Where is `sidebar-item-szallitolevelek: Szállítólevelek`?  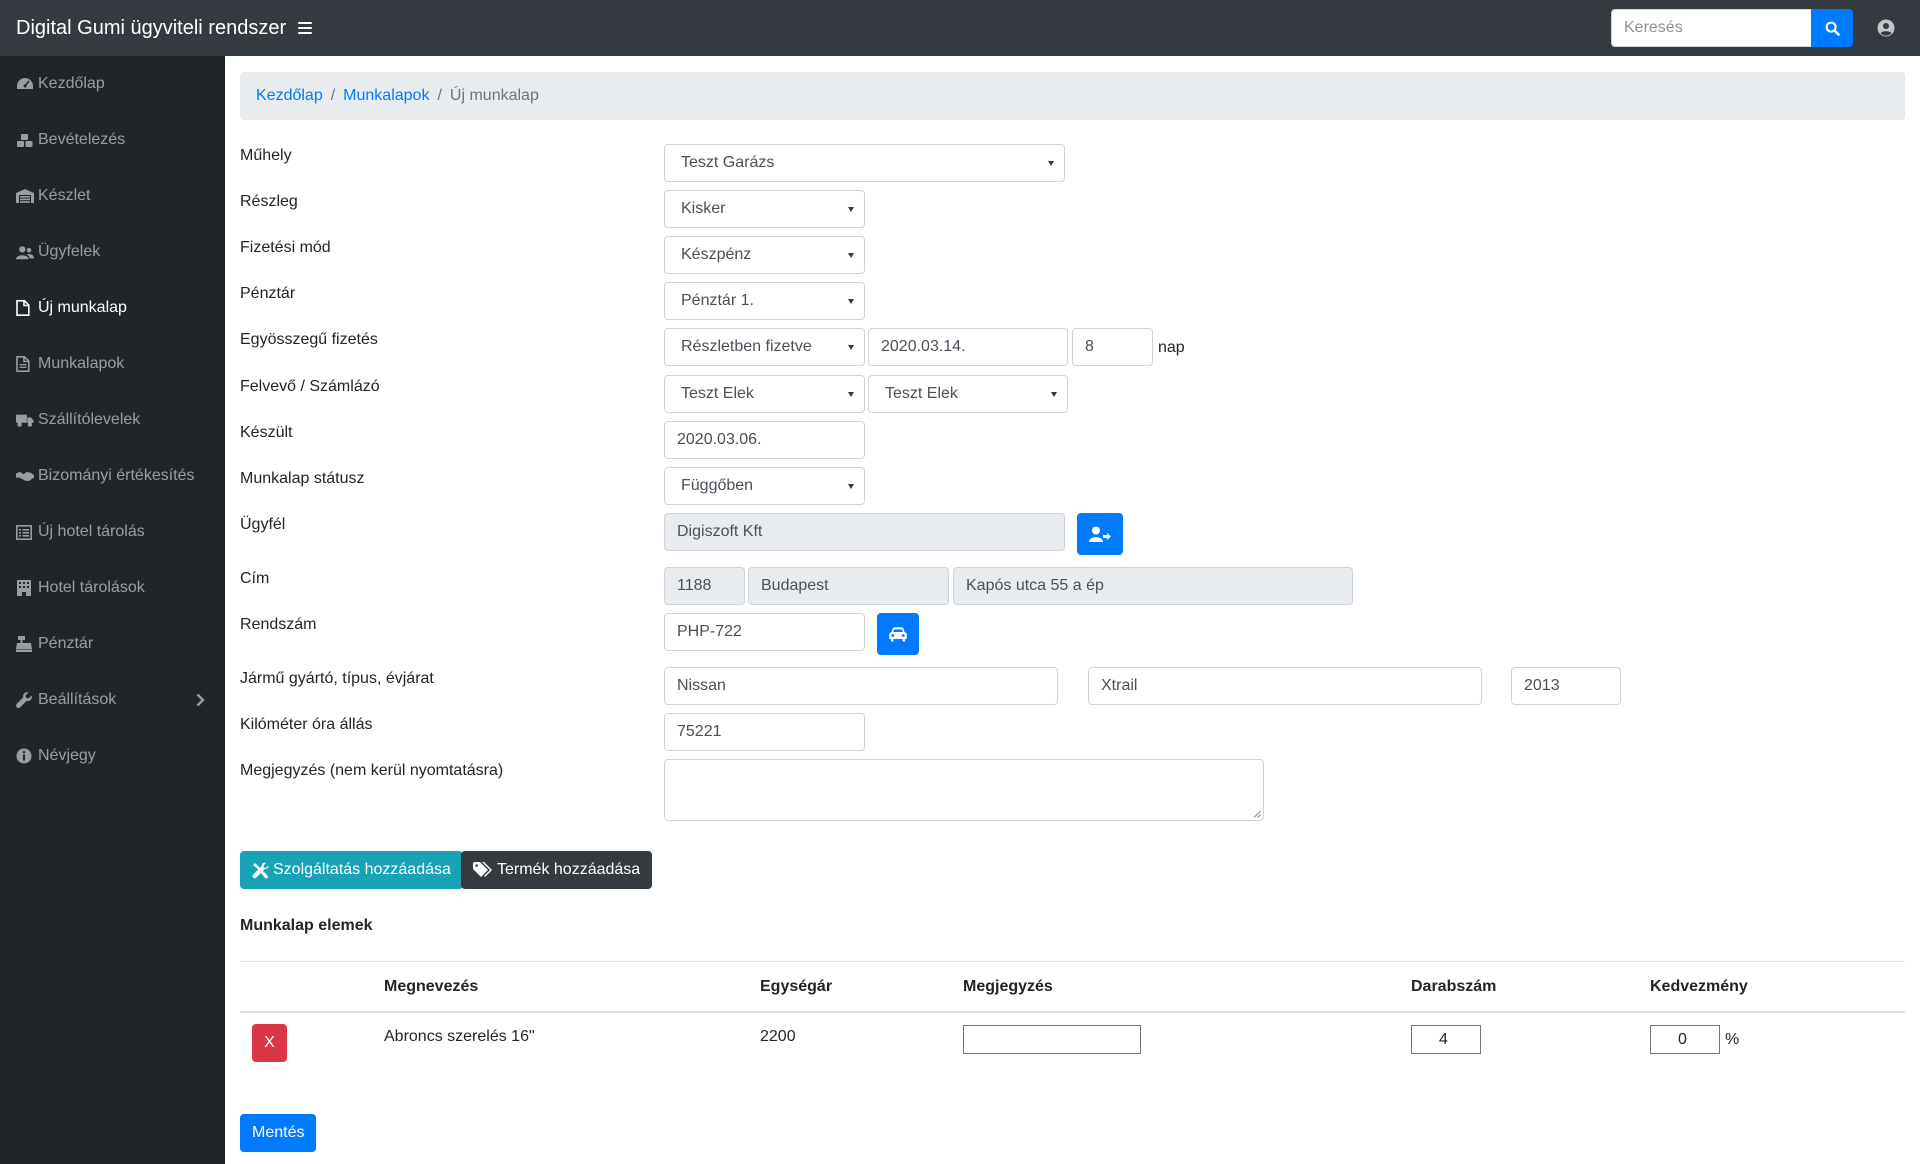
sidebar-item-szallitolevelek: Szállítólevelek is located at coordinates (112, 420).